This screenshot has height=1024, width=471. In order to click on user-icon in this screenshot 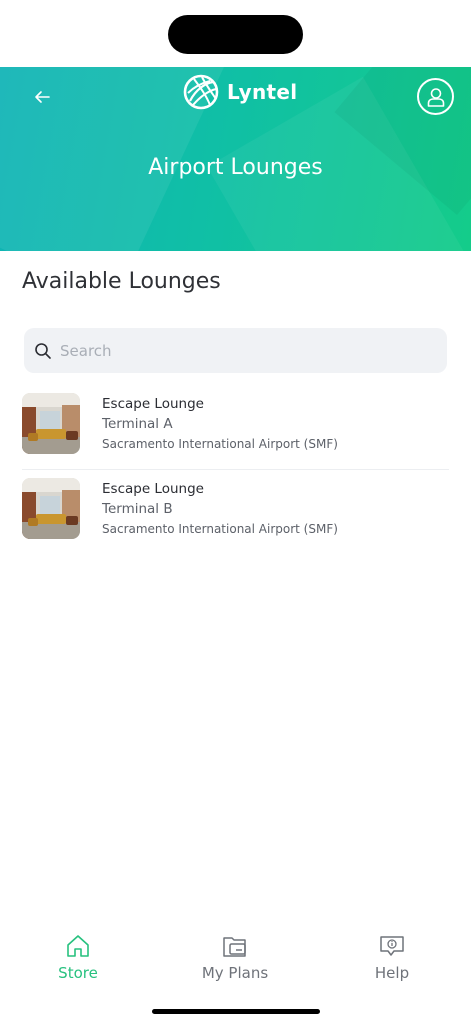, I will do `click(435, 97)`.